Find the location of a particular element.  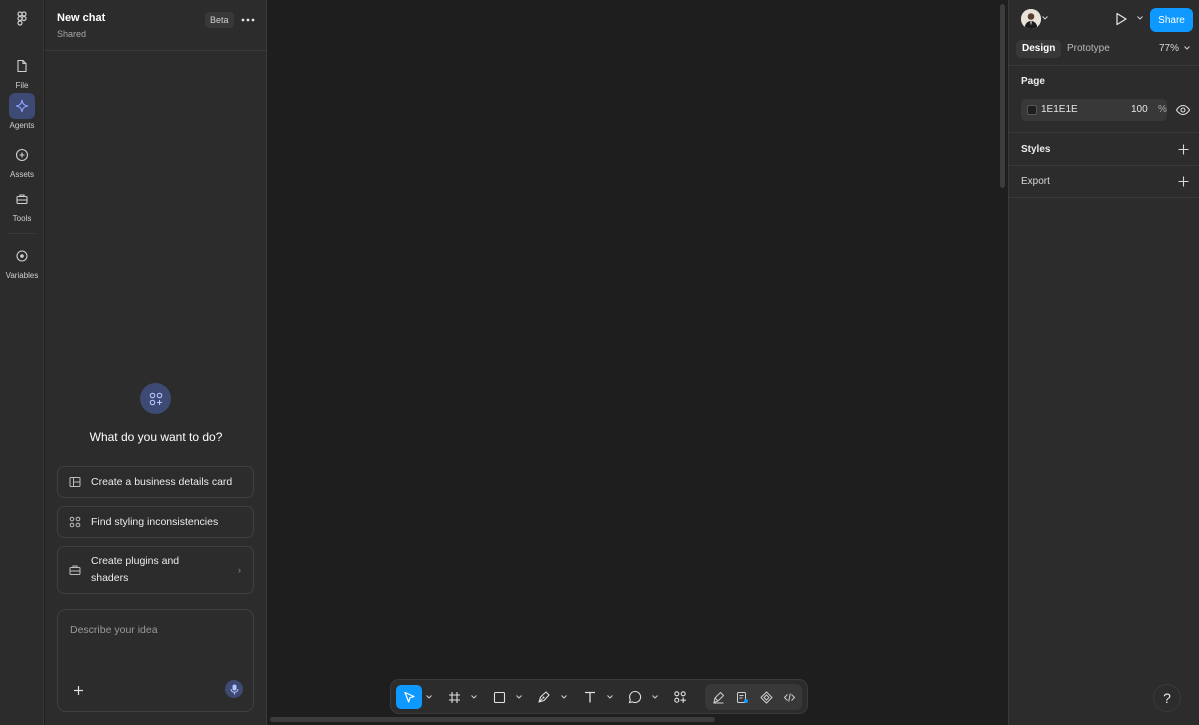

add-style-button is located at coordinates (1183, 149).